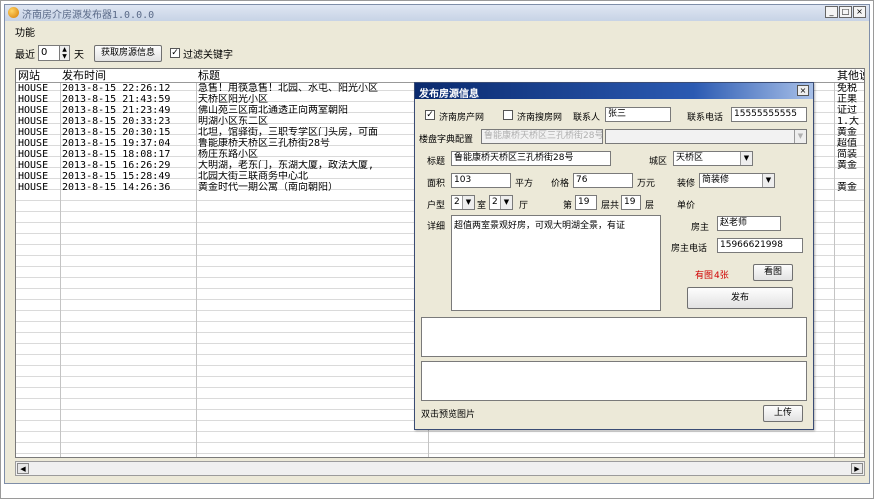 This screenshot has height=499, width=874. I want to click on minimize-button: _, so click(831, 12).